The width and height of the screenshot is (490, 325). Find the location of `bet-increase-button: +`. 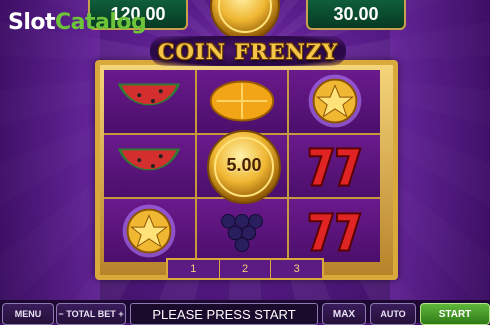

bet-increase-button: + is located at coordinates (120, 314).